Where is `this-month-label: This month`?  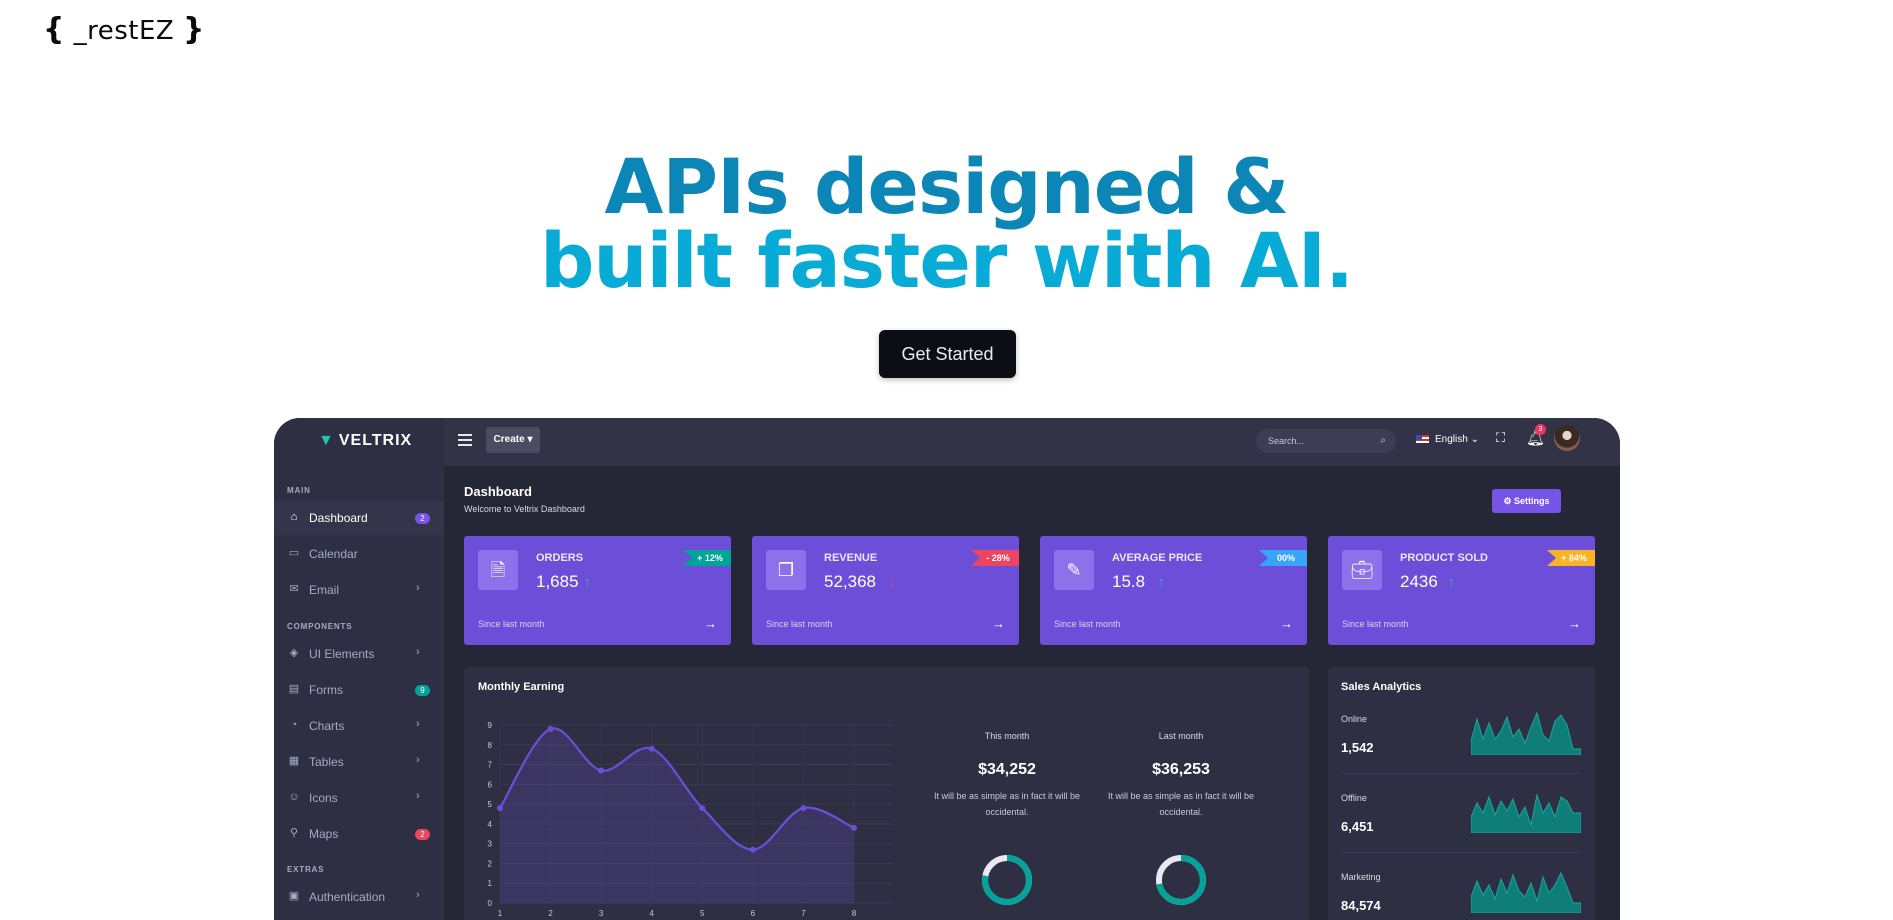
this-month-label: This month is located at coordinates (1007, 736).